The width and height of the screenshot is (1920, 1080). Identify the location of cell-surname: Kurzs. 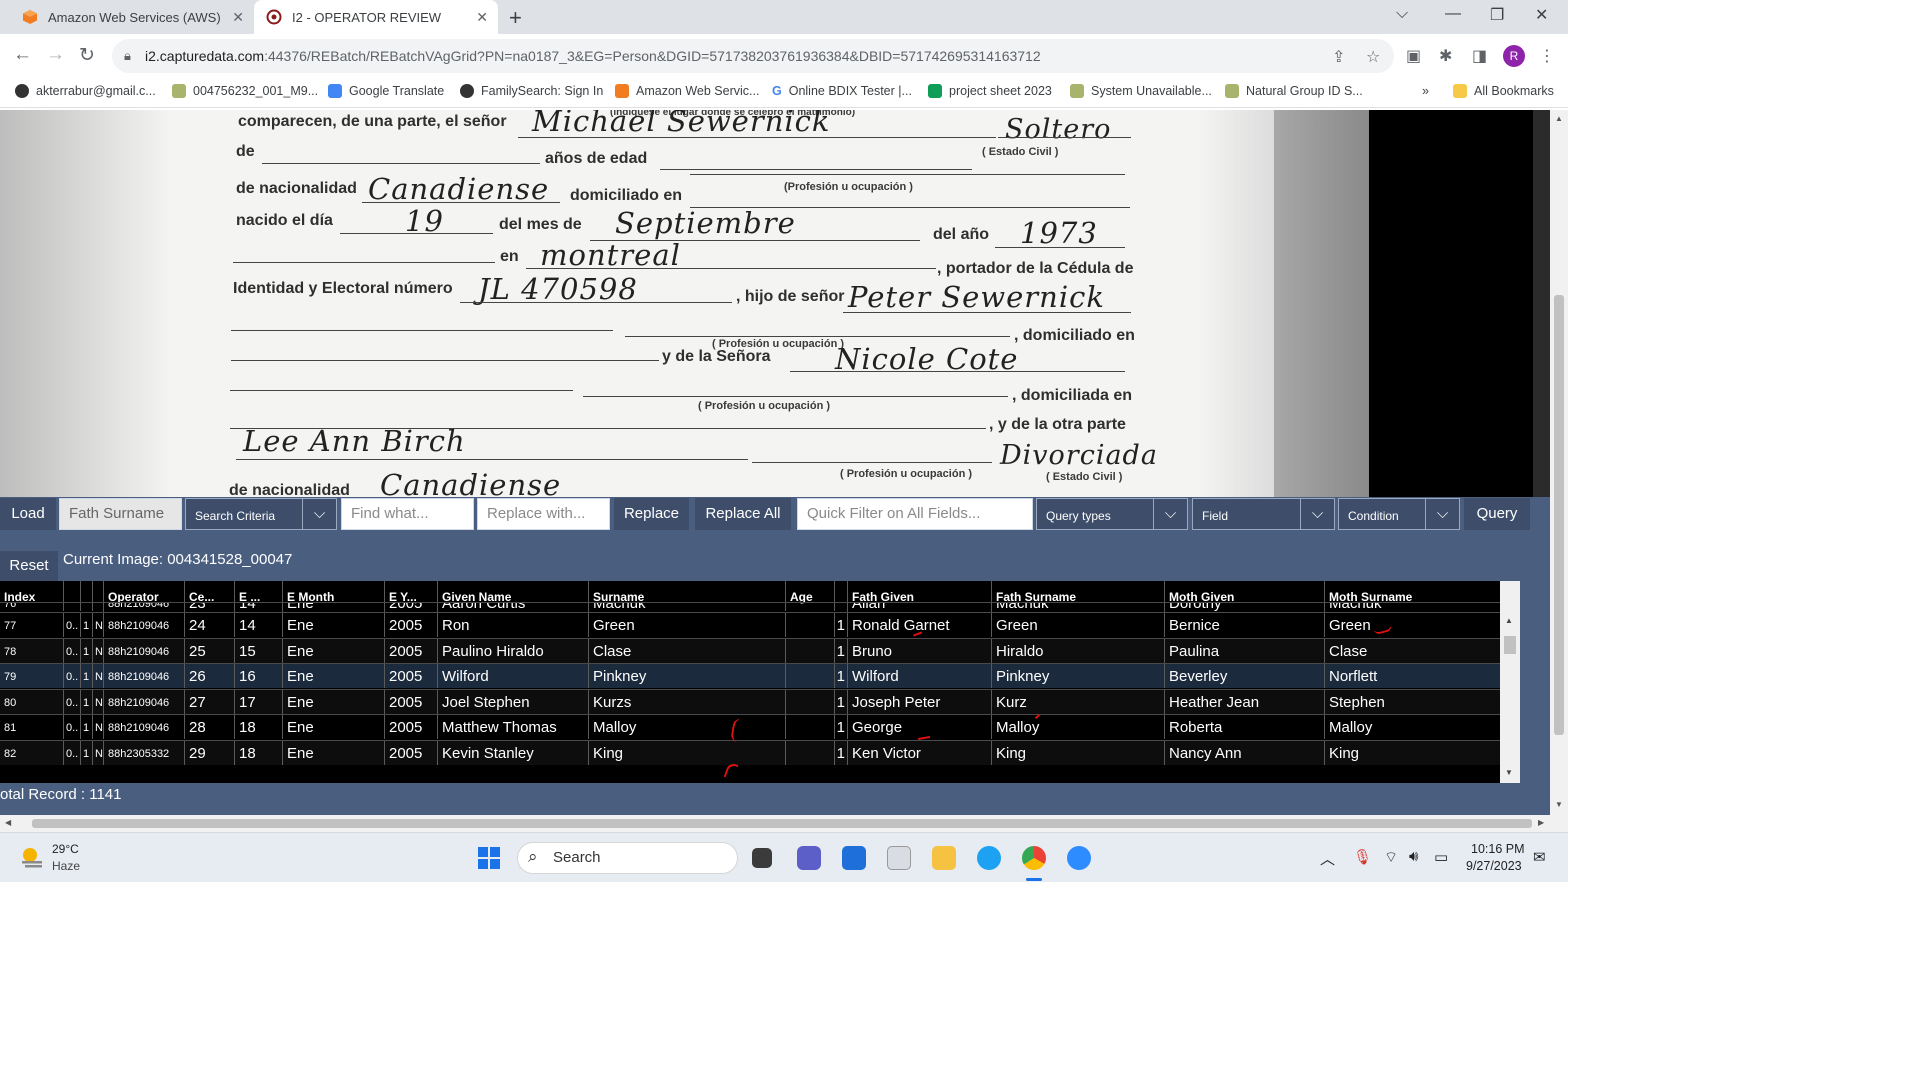
(686, 701).